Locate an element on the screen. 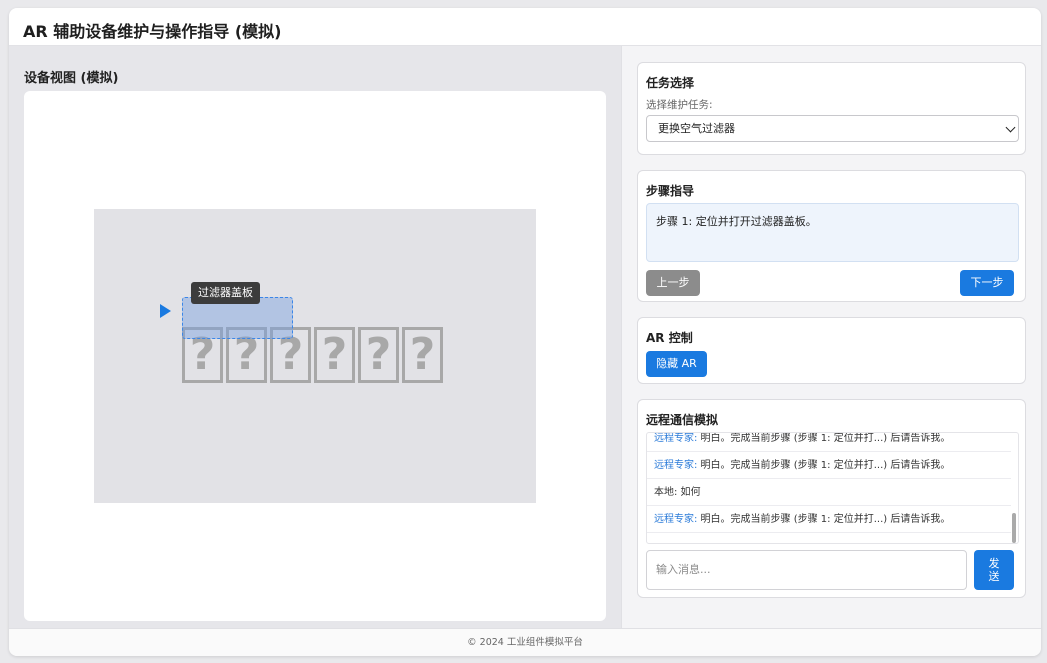  ar-control-title: AR 控制 is located at coordinates (669, 338).